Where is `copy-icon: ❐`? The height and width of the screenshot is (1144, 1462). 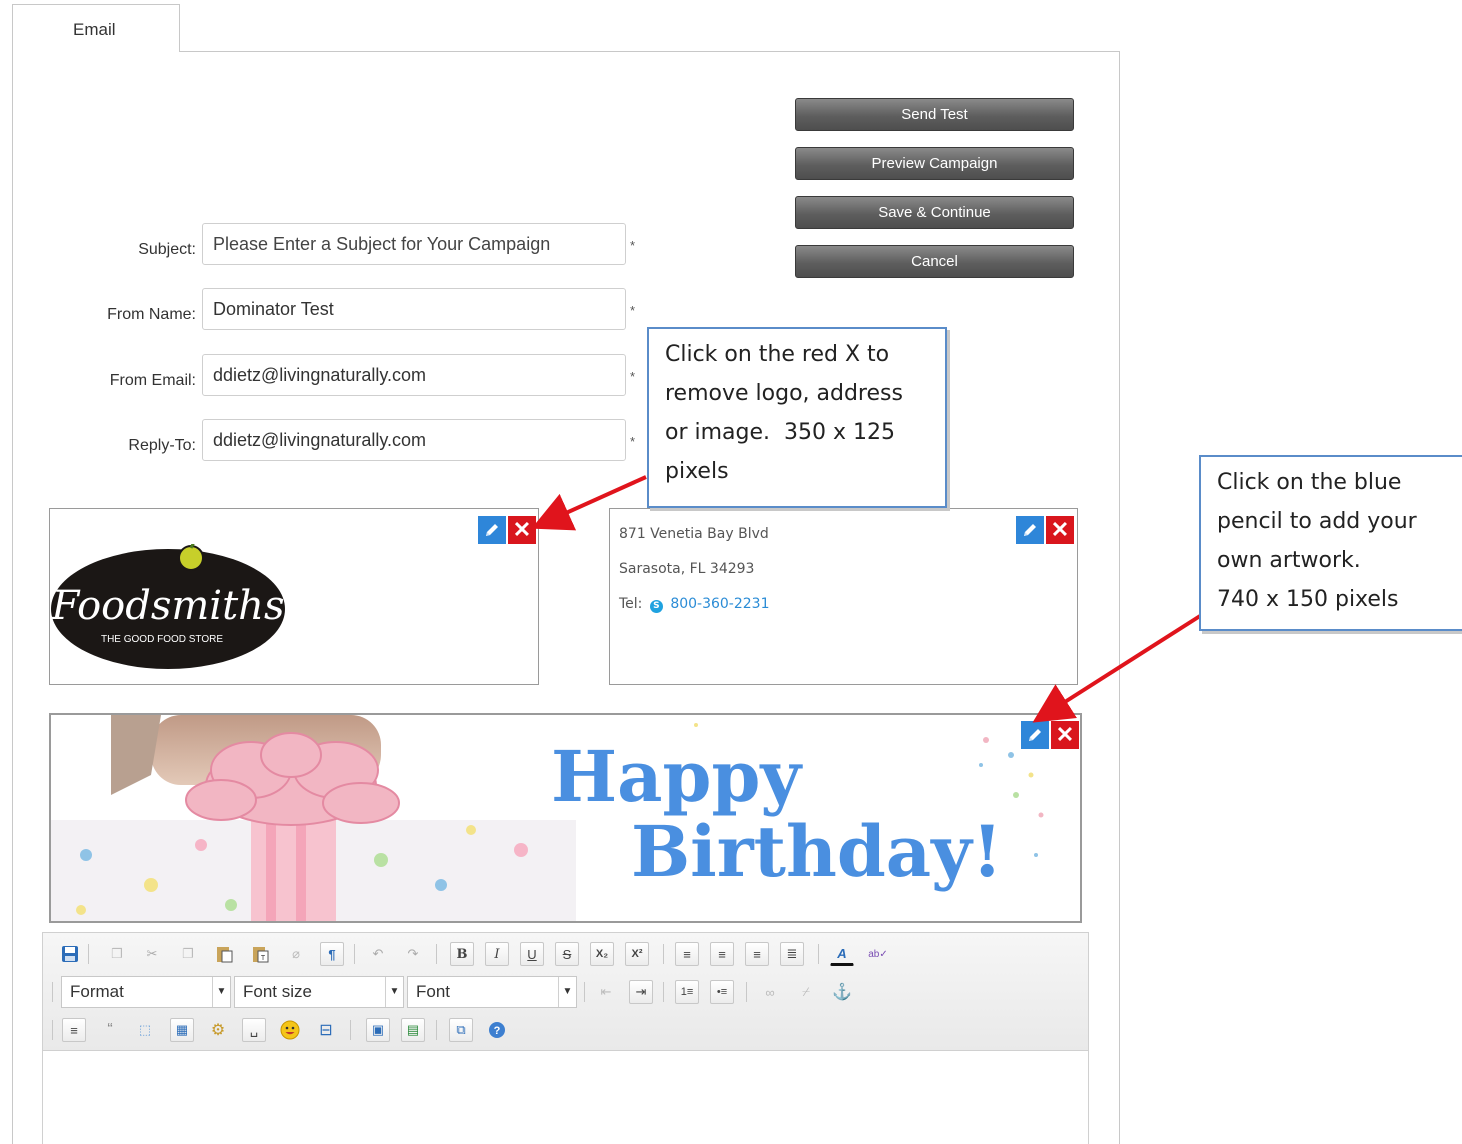
copy-icon: ❐ is located at coordinates (188, 954).